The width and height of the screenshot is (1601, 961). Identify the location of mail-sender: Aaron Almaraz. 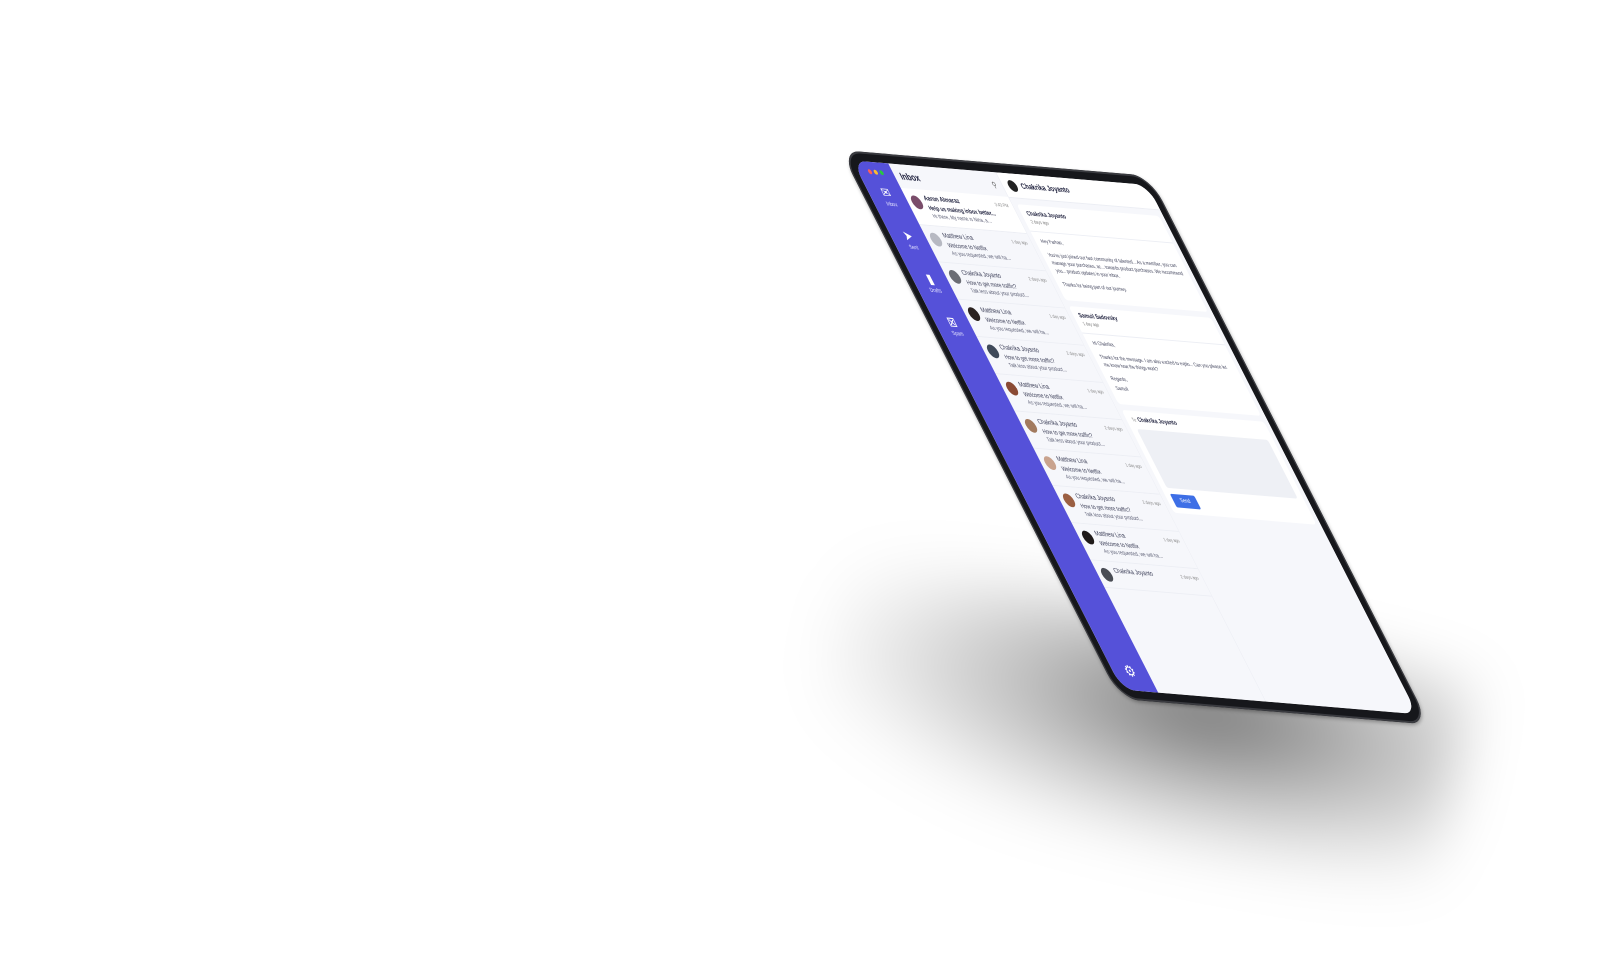
(942, 200).